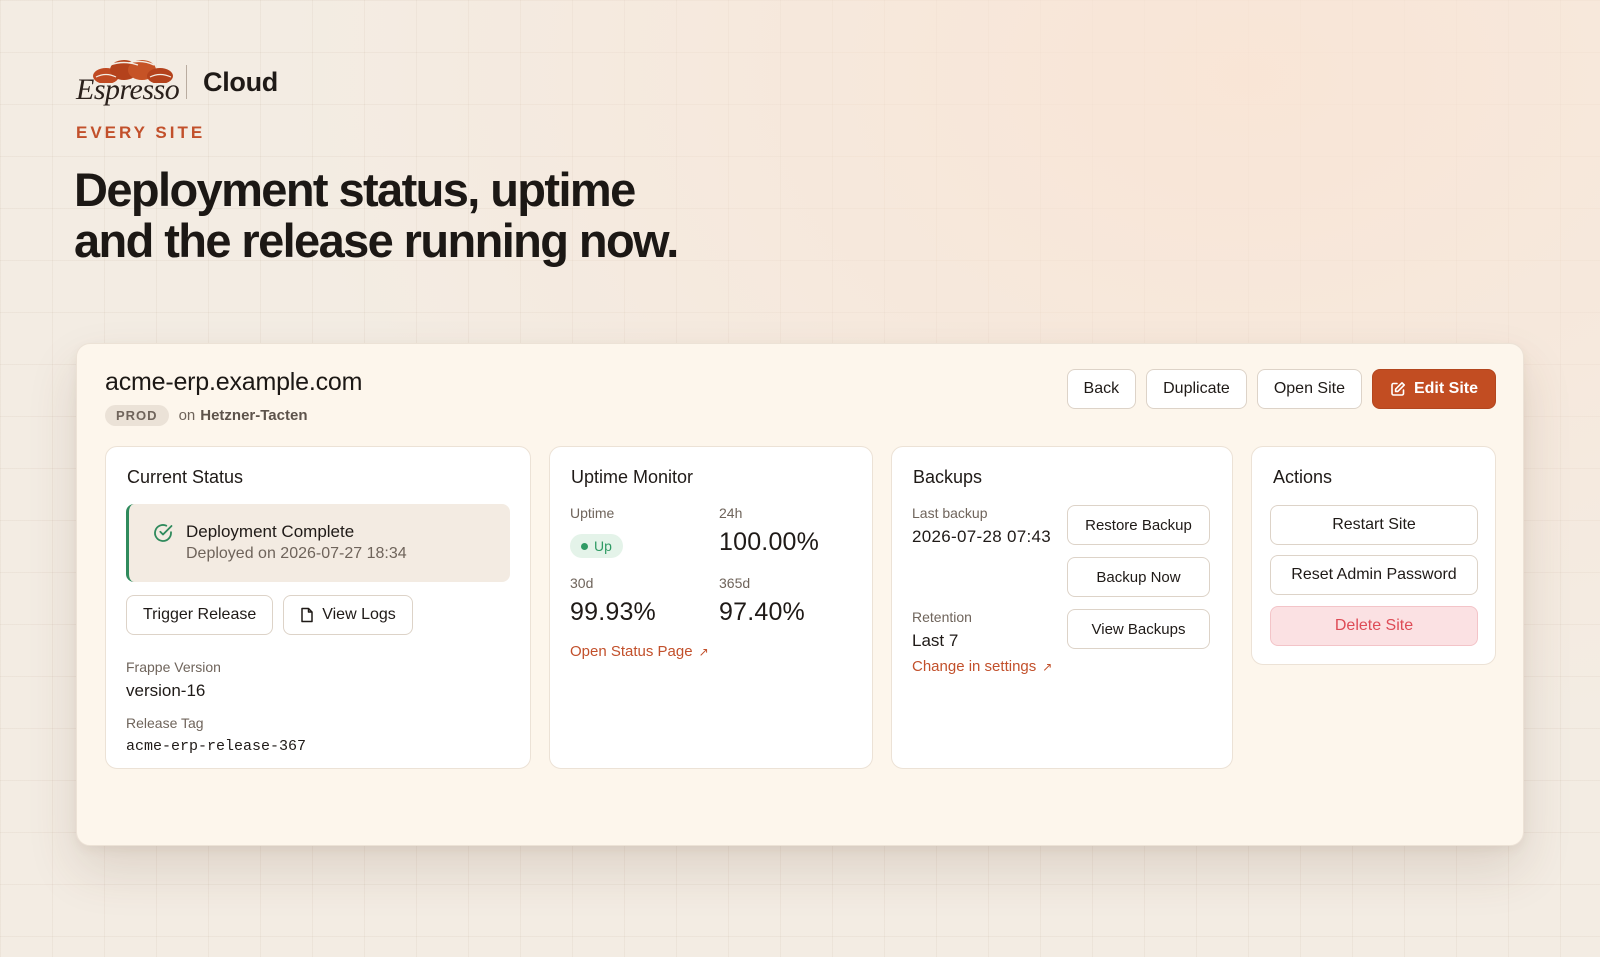 This screenshot has width=1600, height=957. Describe the element at coordinates (359, 614) in the screenshot. I see `view-logs-label: View Logs` at that location.